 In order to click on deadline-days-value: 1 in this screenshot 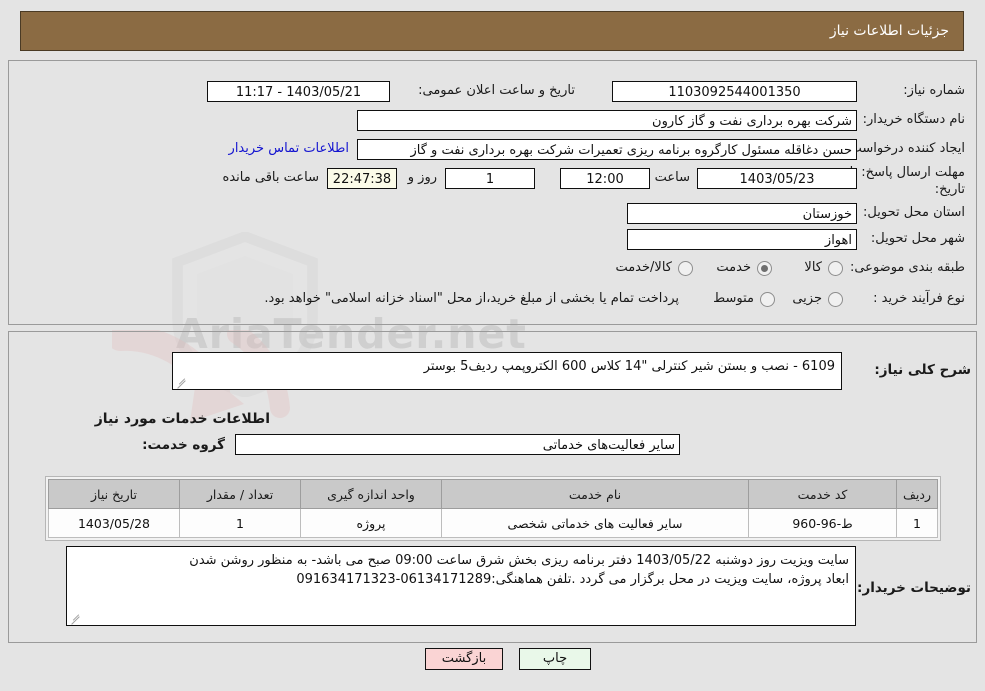, I will do `click(490, 178)`.